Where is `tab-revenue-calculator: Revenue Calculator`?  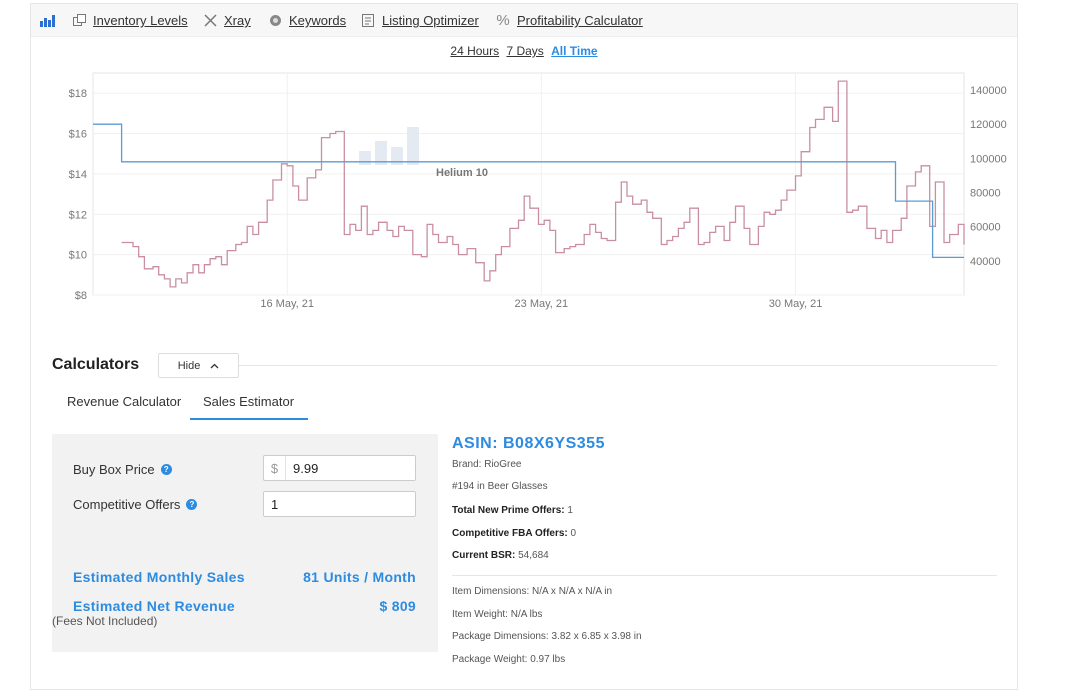 tab-revenue-calculator: Revenue Calculator is located at coordinates (124, 406).